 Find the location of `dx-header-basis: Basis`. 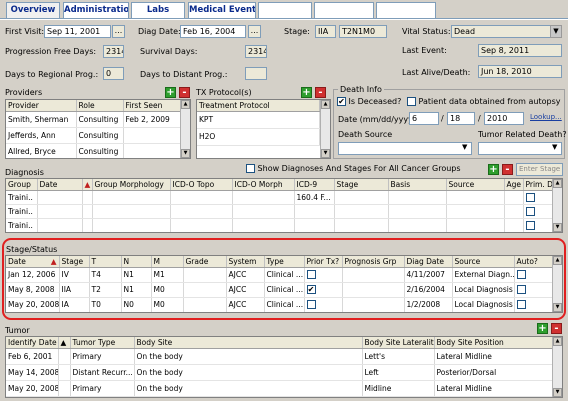

dx-header-basis: Basis is located at coordinates (417, 185).